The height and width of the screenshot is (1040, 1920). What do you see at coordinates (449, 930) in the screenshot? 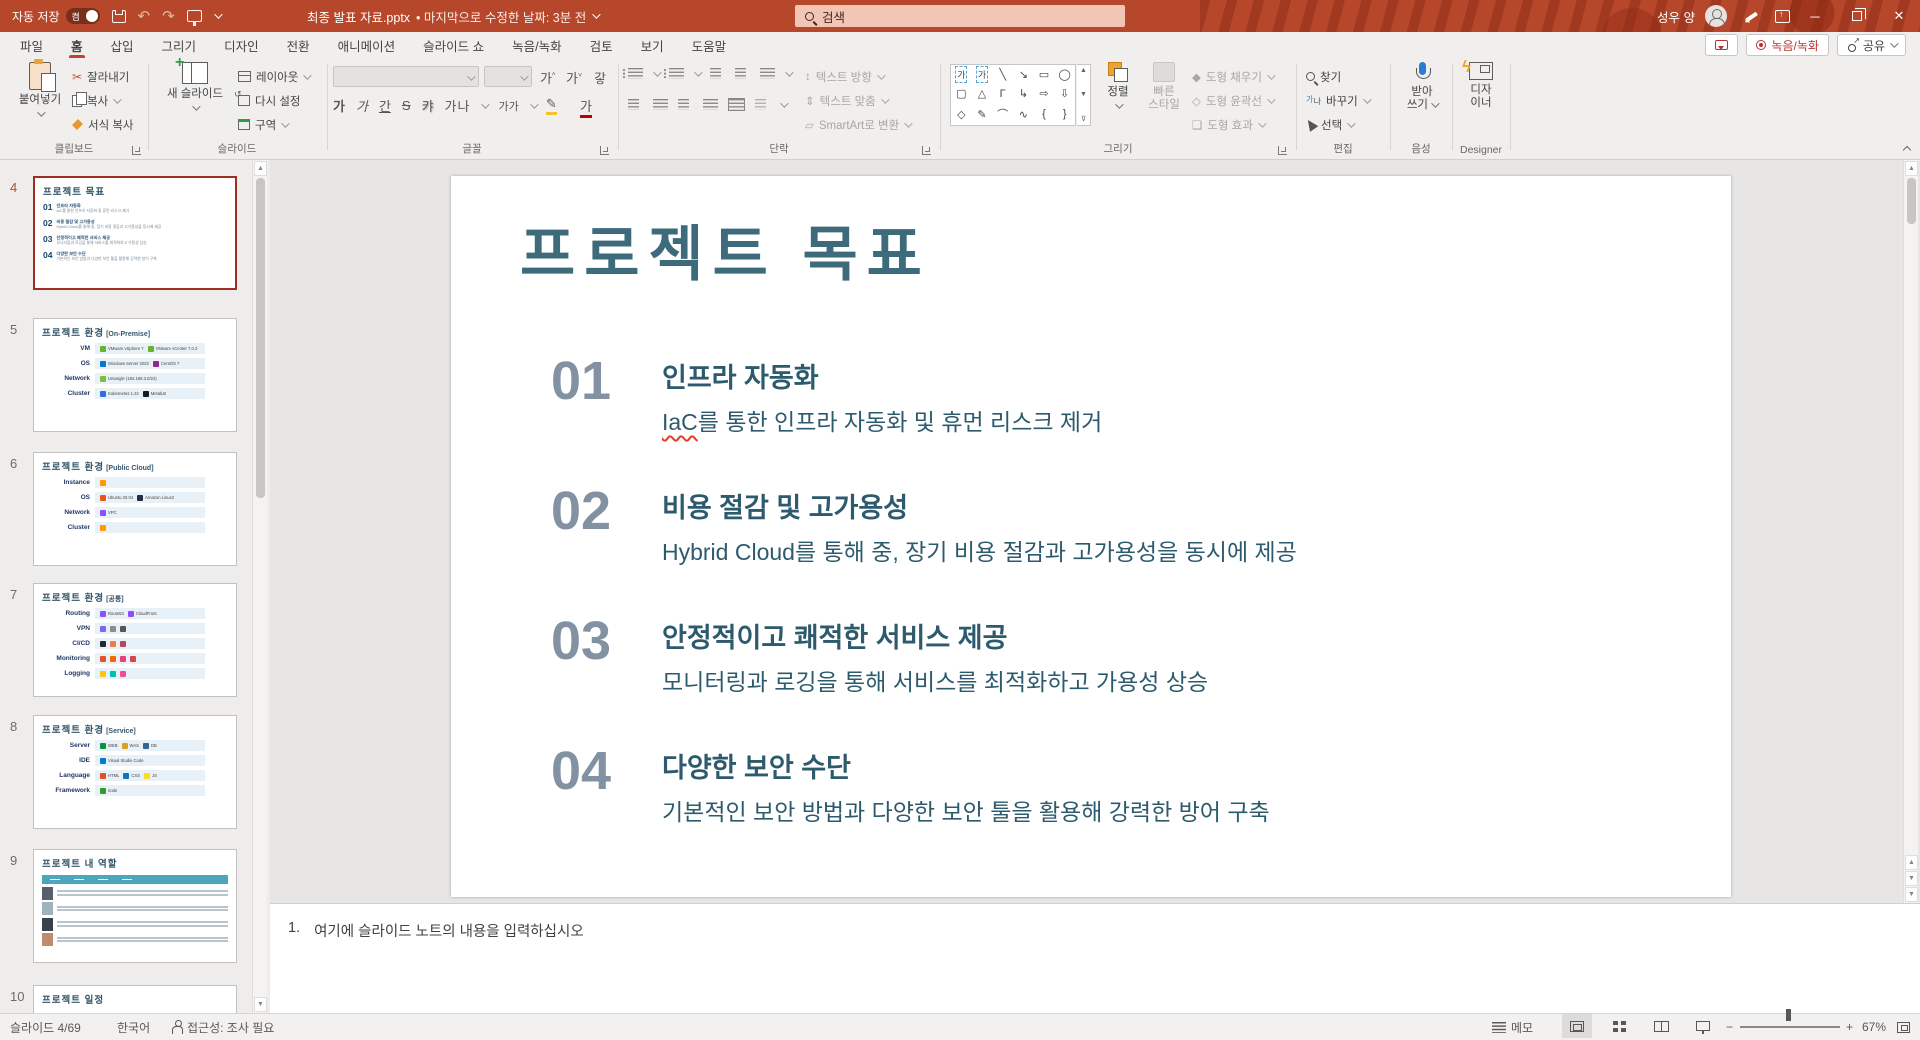
I see `notes-placeholder-text: 여기에 슬라이드 노트의 내용을 입력하십시오` at bounding box center [449, 930].